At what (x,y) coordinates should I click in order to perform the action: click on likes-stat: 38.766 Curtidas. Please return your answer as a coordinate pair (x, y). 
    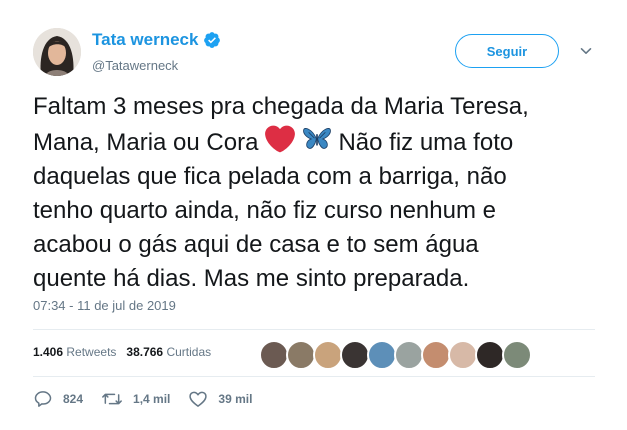
    Looking at the image, I should click on (168, 352).